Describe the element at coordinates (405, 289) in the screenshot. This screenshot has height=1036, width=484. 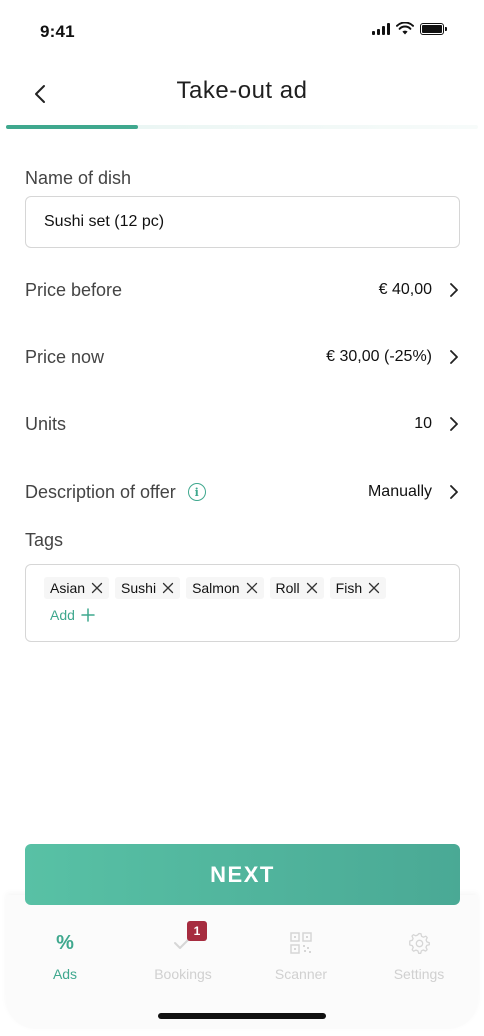
I see `price-before-value: € 40,00` at that location.